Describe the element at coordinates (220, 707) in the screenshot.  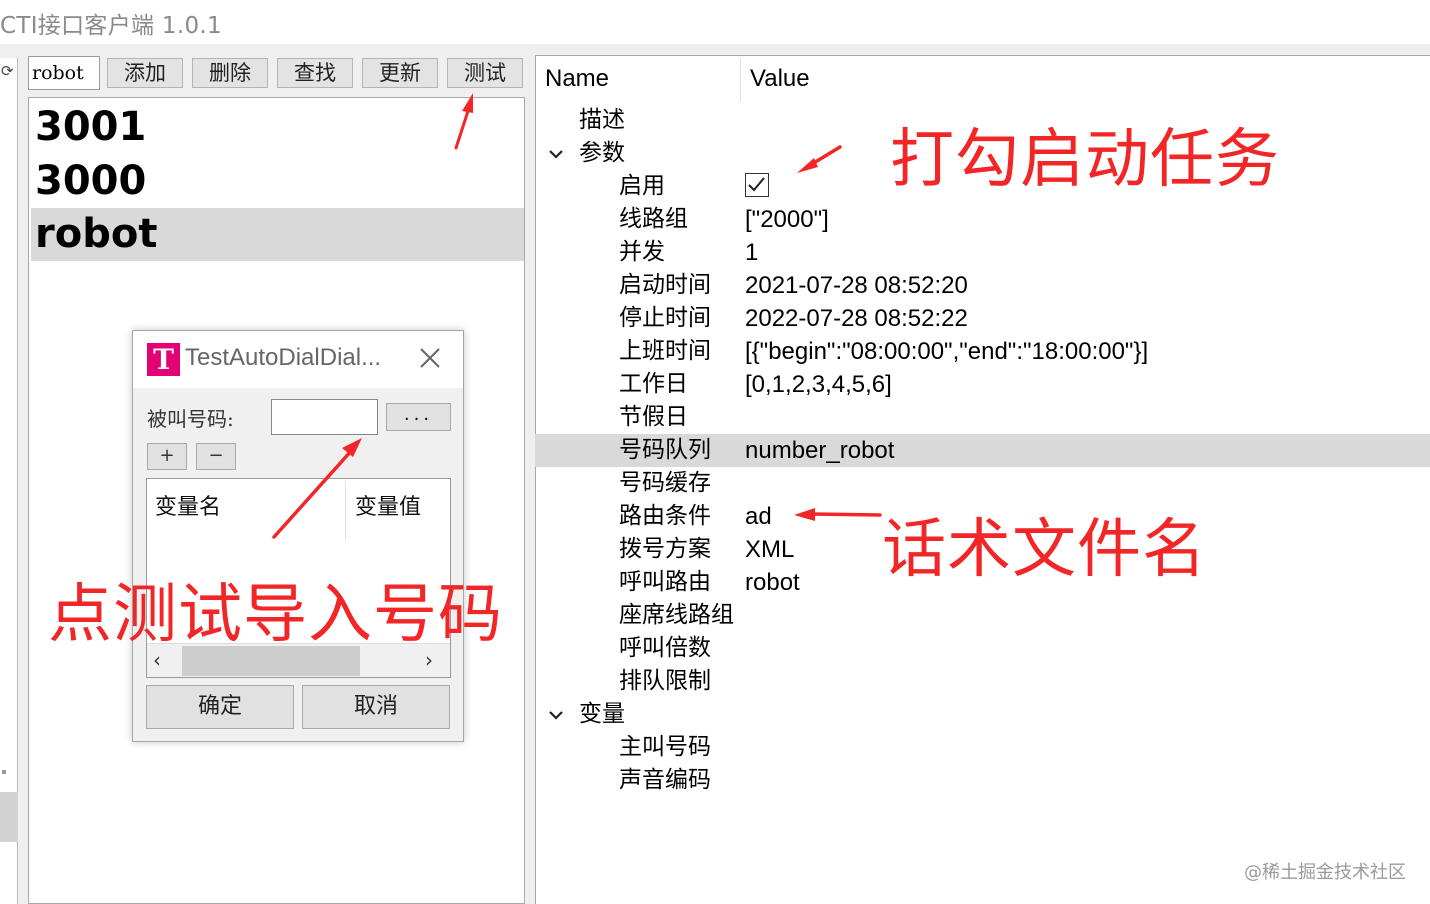
I see `ok-button: 确定` at that location.